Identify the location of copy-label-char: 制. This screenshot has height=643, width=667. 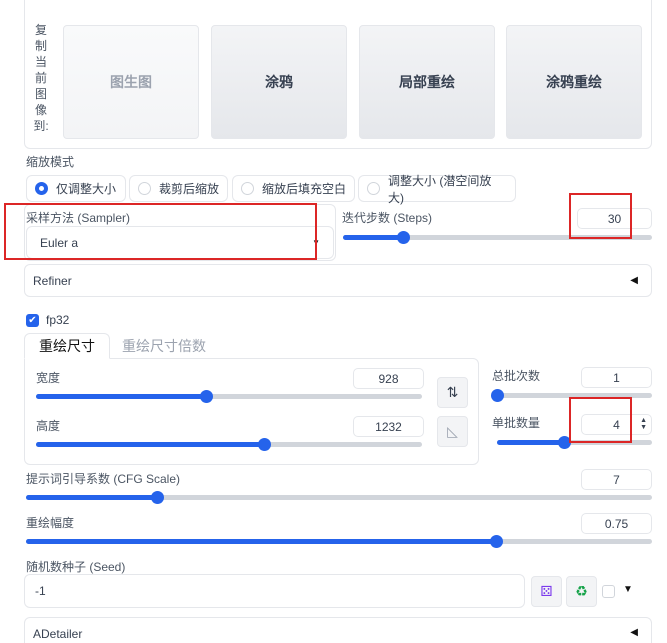
(40, 46).